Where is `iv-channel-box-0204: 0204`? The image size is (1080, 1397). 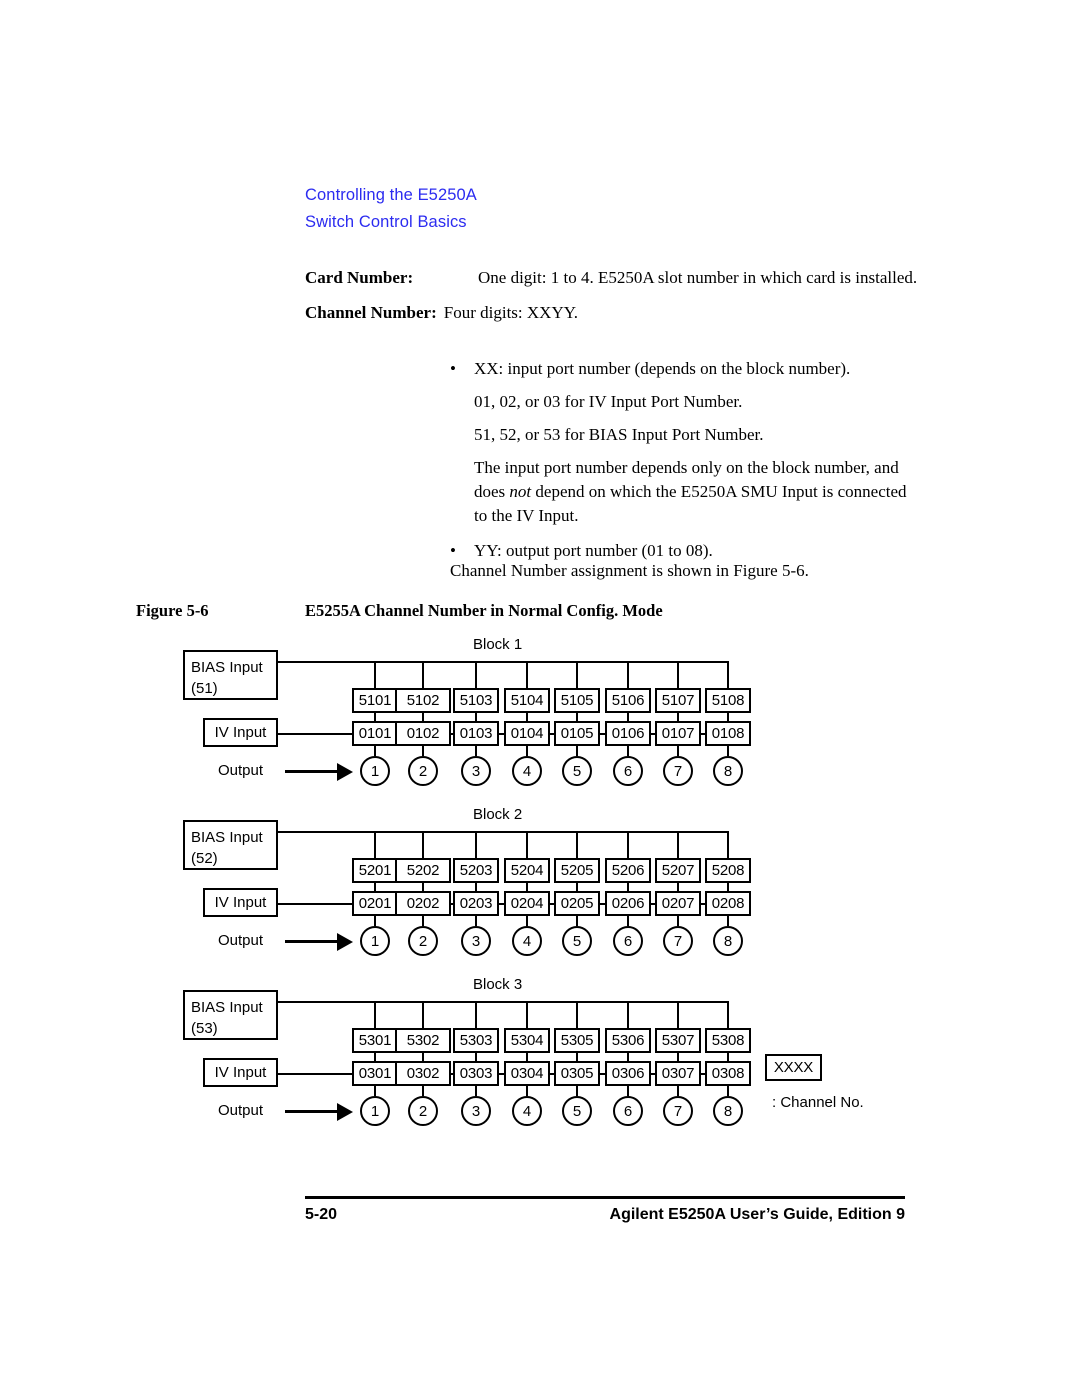 iv-channel-box-0204: 0204 is located at coordinates (527, 903).